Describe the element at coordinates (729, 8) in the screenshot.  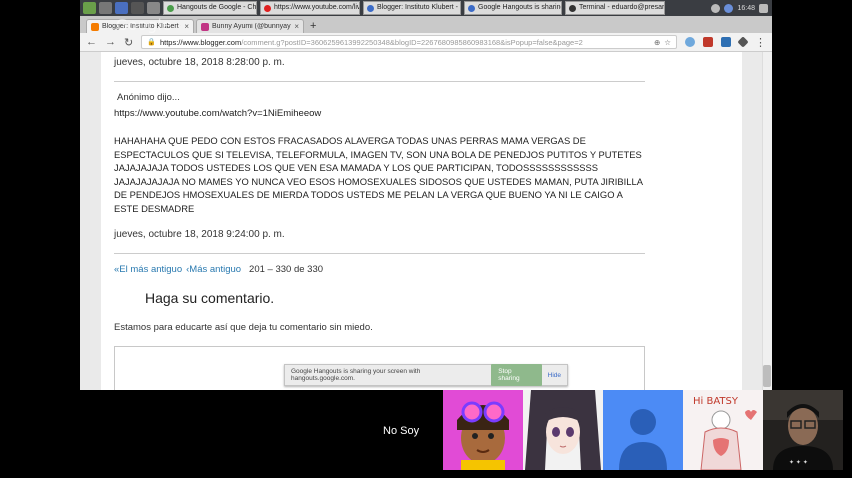
I see `shield-icon` at that location.